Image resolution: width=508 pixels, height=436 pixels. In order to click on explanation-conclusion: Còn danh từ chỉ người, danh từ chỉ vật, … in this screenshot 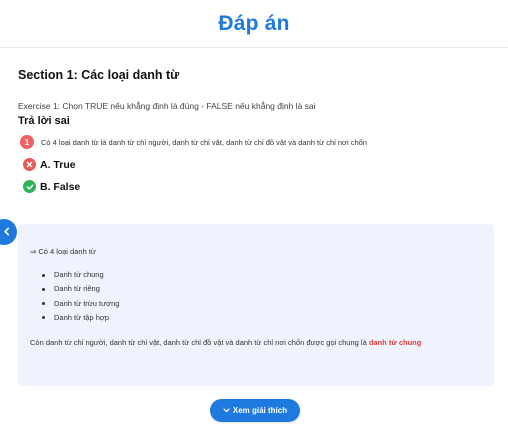, I will do `click(258, 343)`.